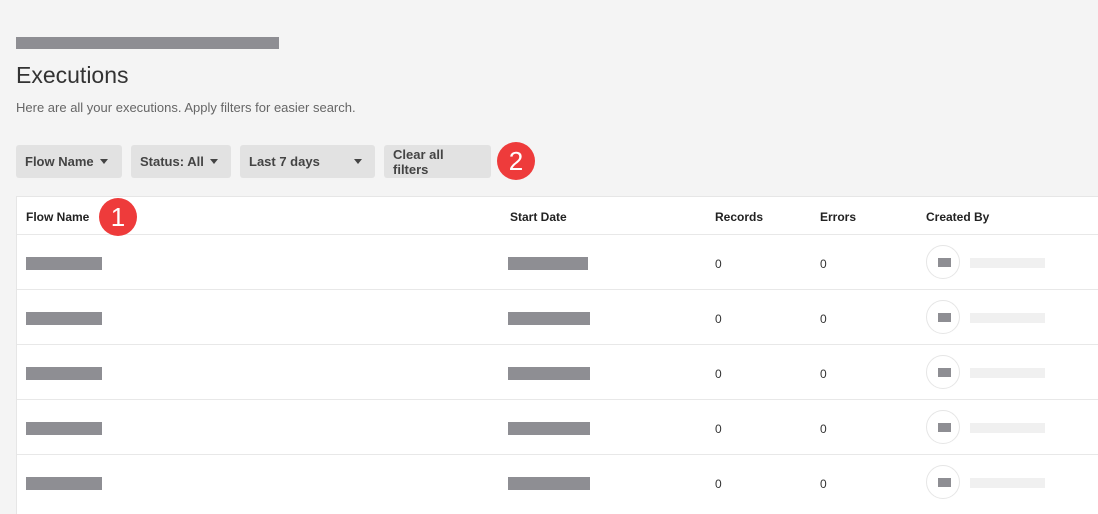 The height and width of the screenshot is (514, 1098). I want to click on flow-name-filter-dropdown: Flow Name, so click(69, 161).